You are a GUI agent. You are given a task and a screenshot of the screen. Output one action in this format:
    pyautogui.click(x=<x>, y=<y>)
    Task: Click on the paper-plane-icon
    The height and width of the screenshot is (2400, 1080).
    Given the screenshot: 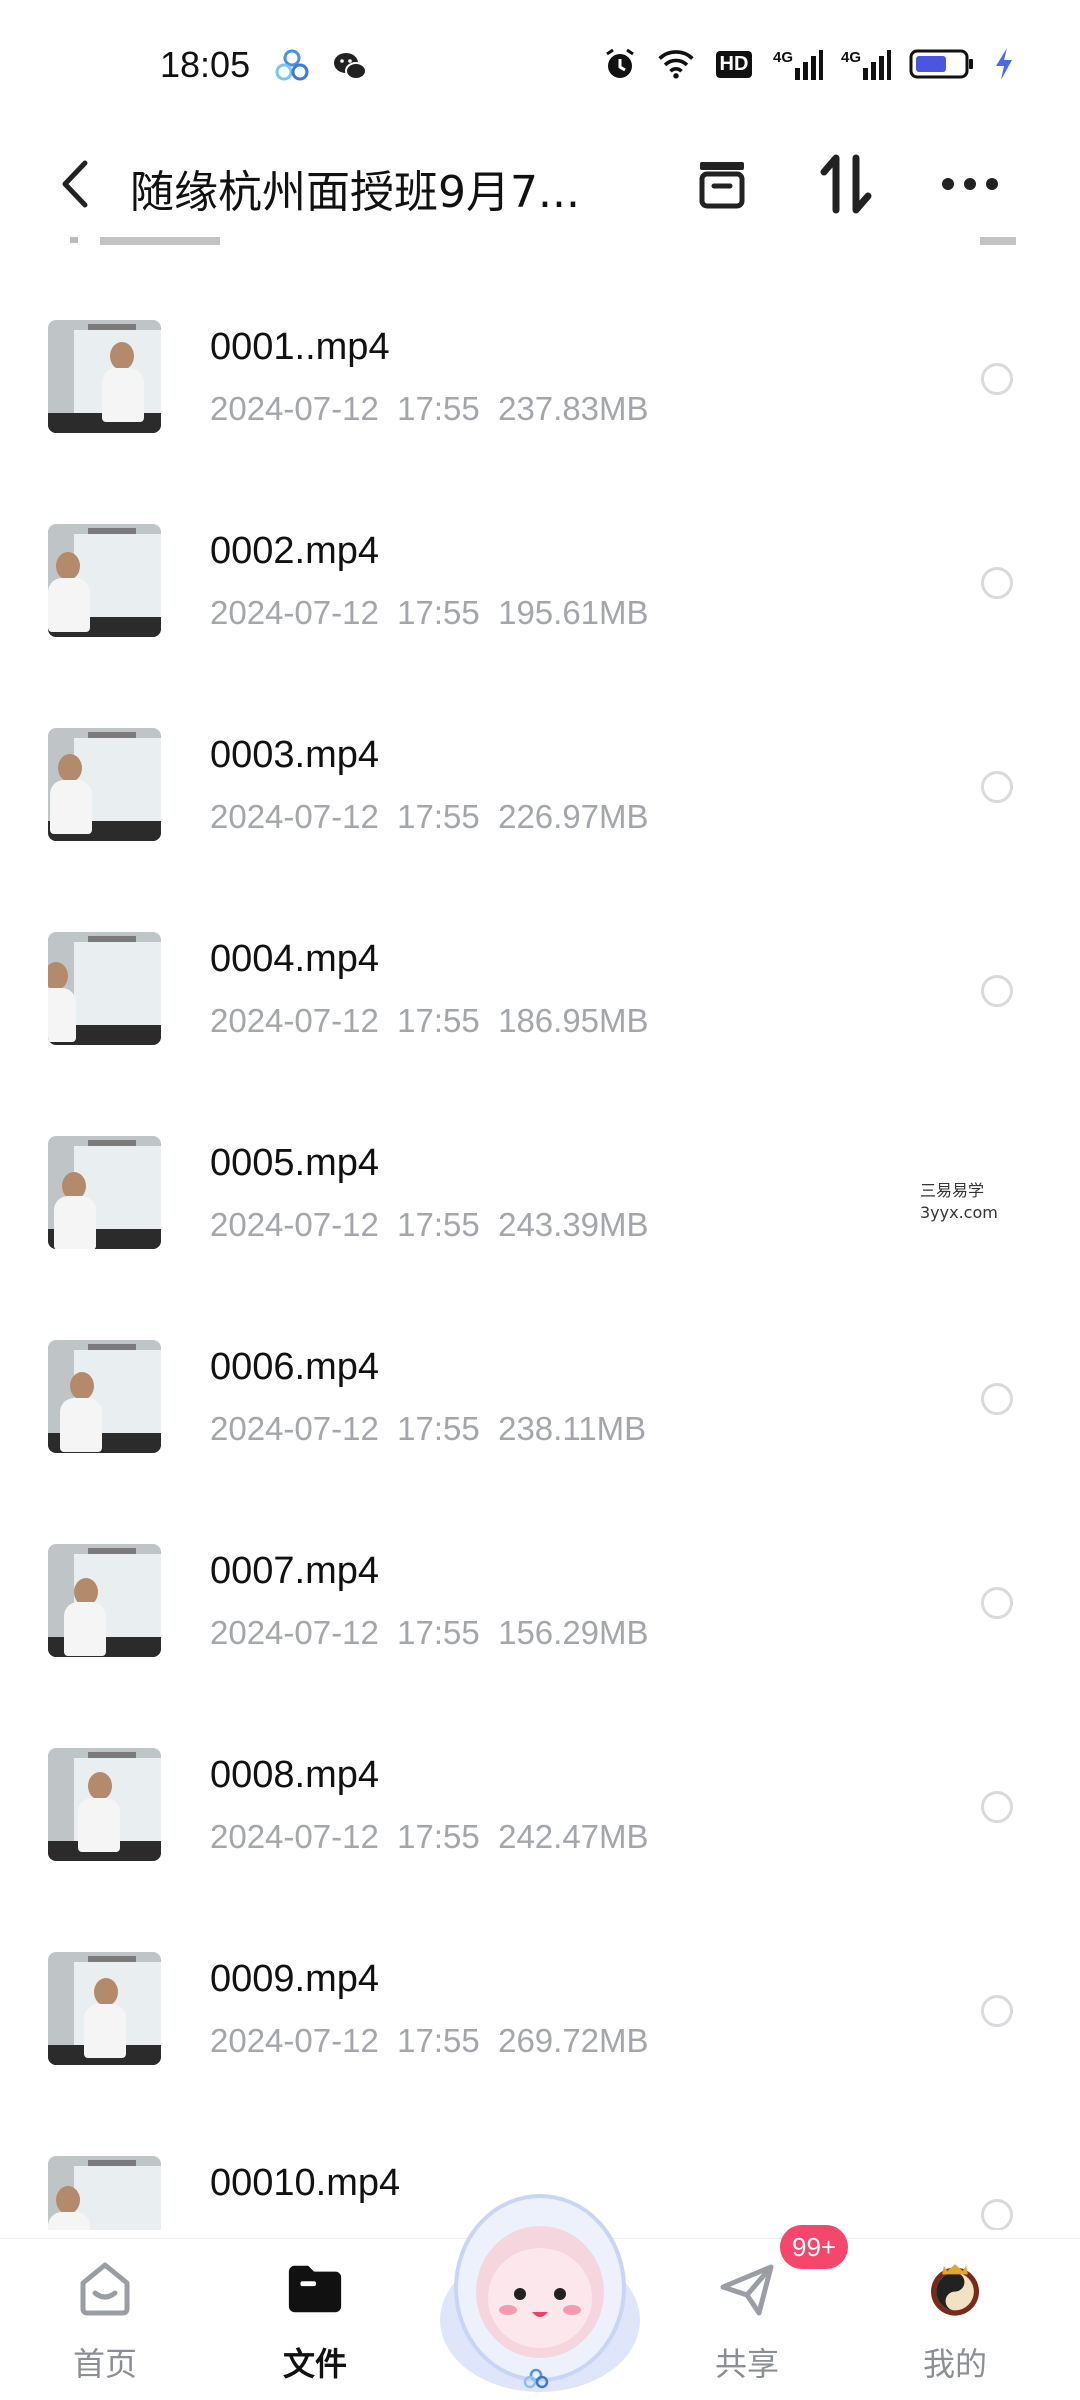 What is the action you would take?
    pyautogui.click(x=747, y=2289)
    